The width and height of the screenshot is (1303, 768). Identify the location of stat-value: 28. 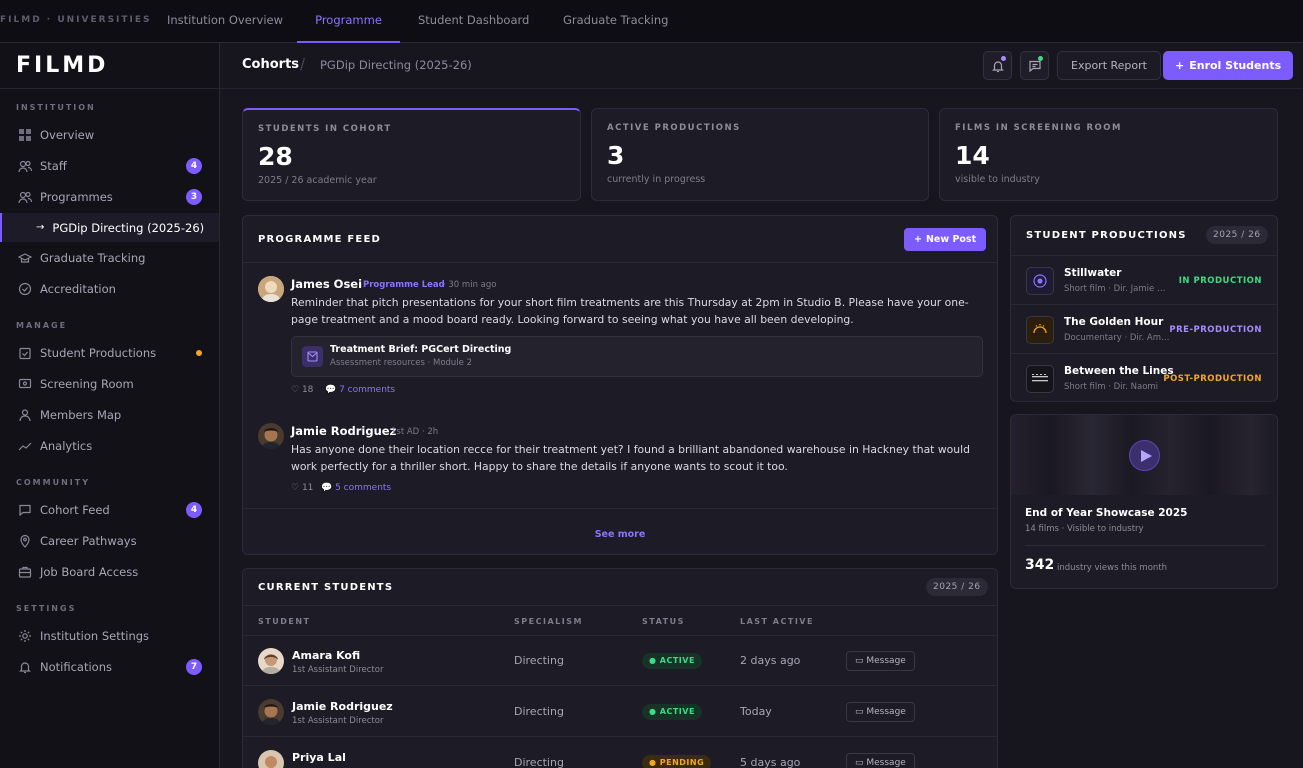
(275, 156).